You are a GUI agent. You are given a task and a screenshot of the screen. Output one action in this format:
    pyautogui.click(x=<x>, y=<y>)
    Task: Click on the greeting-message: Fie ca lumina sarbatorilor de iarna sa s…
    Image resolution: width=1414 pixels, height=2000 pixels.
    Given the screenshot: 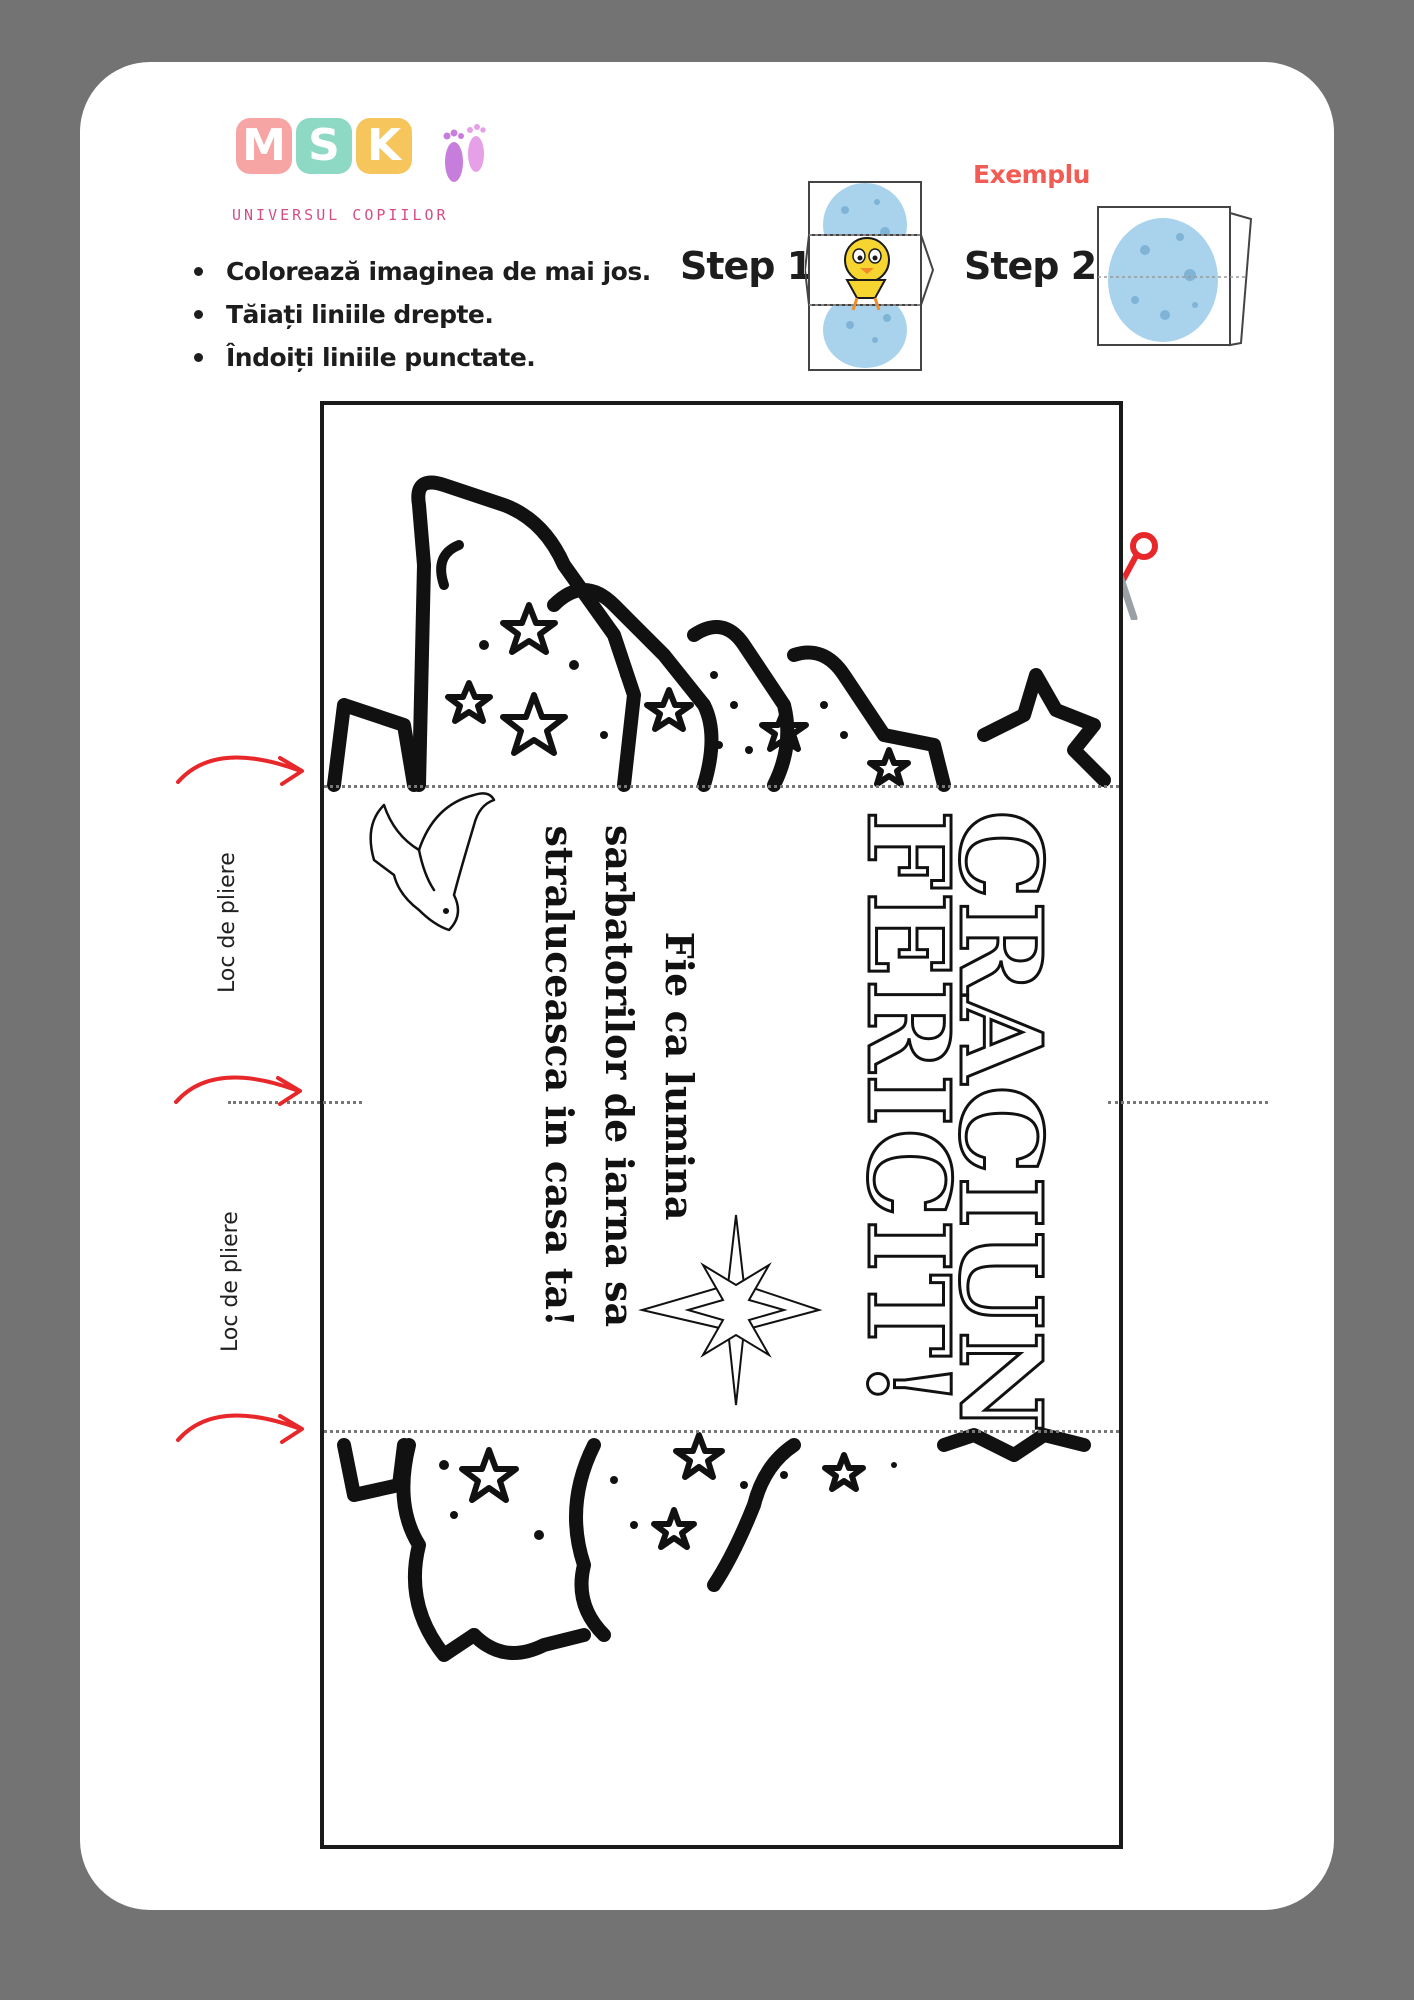 What is the action you would take?
    pyautogui.click(x=619, y=1076)
    